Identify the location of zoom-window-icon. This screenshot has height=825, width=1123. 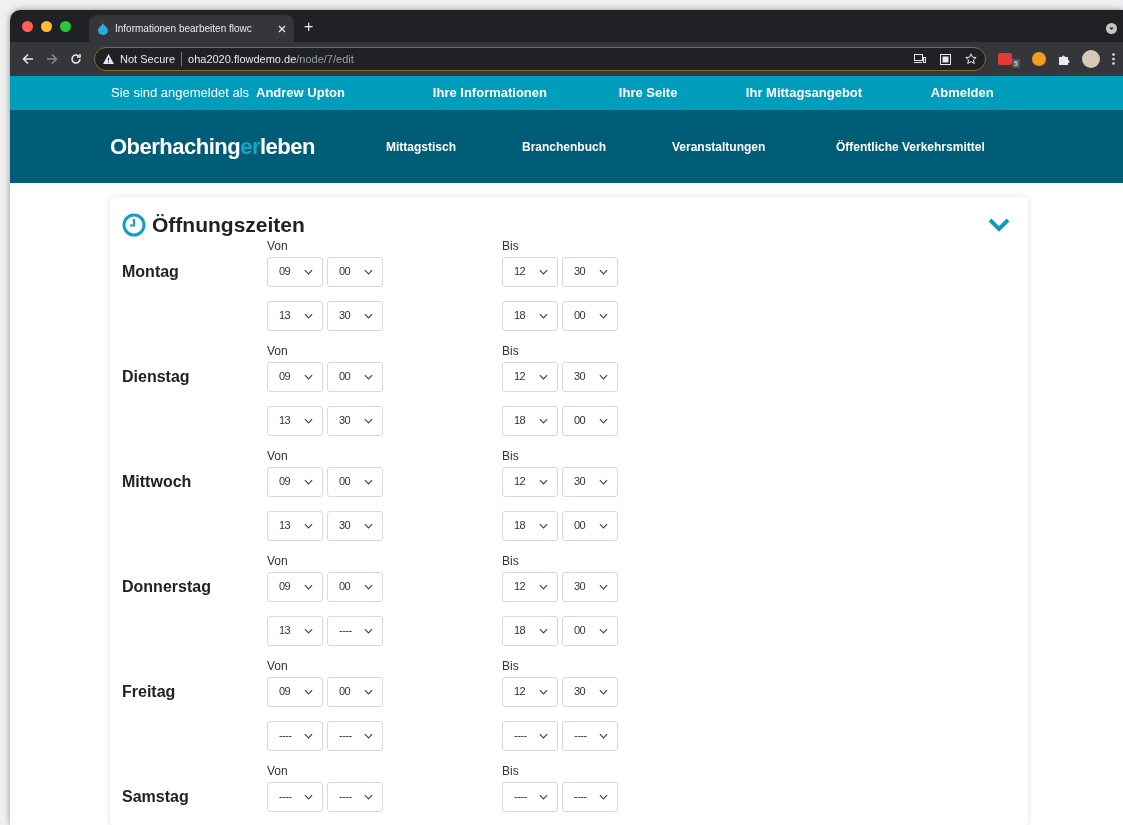
(65, 26).